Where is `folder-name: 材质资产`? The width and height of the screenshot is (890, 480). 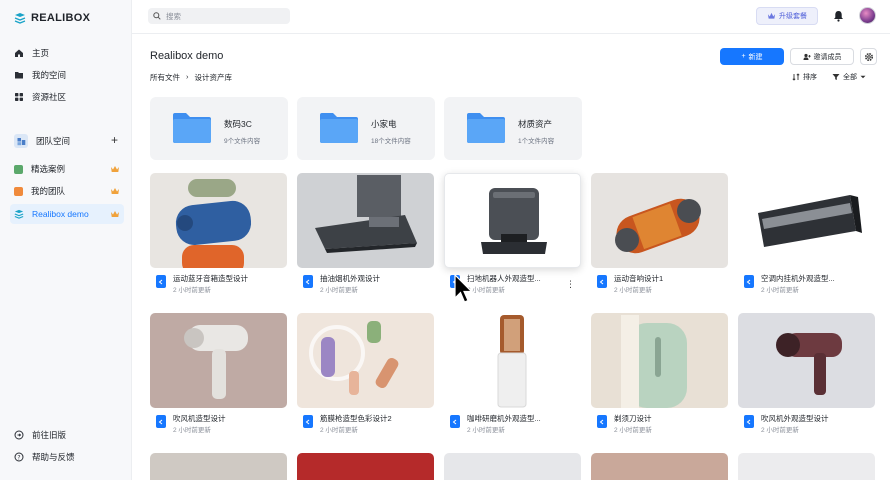 folder-name: 材质资产 is located at coordinates (535, 124).